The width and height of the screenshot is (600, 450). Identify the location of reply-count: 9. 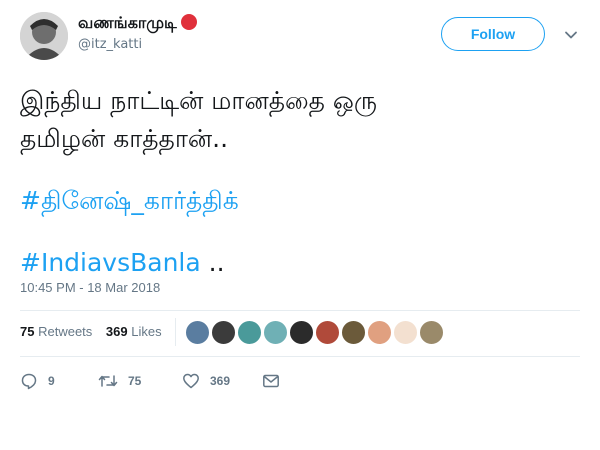
(51, 381).